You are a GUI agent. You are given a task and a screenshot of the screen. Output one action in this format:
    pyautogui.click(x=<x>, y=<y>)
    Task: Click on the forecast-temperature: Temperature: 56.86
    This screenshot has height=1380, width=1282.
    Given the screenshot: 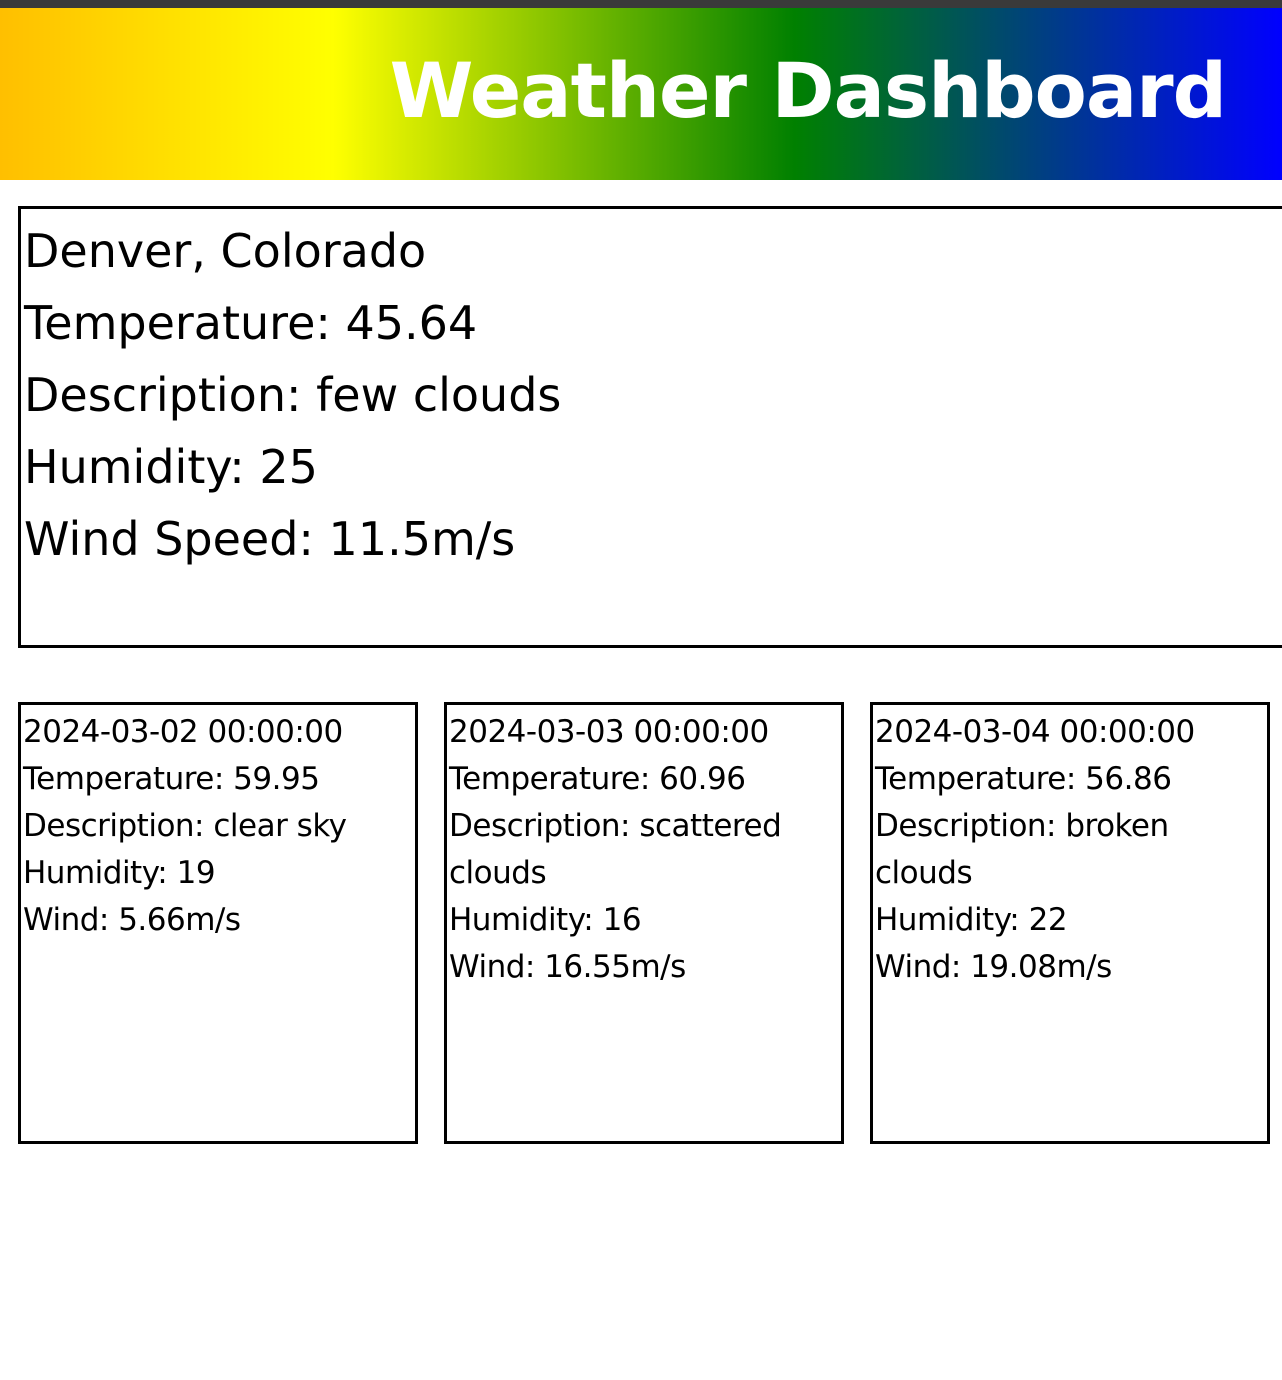 What is the action you would take?
    pyautogui.click(x=1023, y=779)
    